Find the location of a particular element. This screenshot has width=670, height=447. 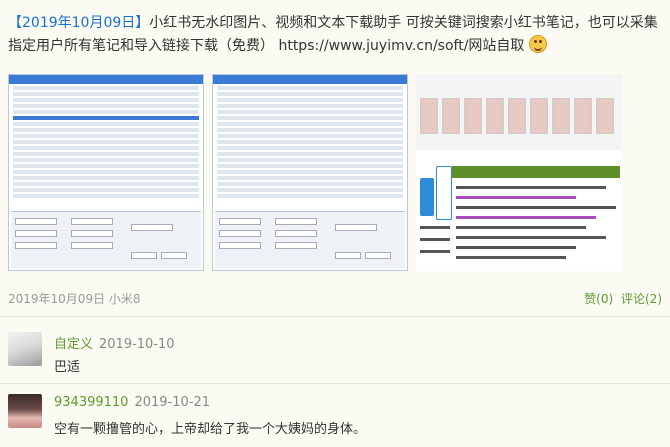

comment-header: 自定义 2019-10-10 is located at coordinates (114, 342).